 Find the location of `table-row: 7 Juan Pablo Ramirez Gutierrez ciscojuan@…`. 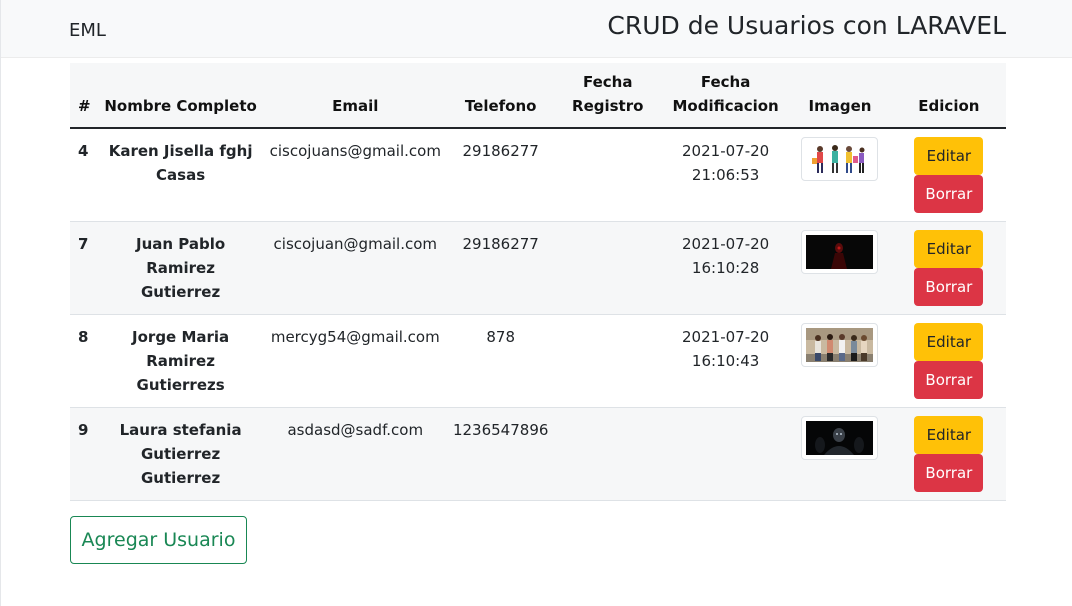

table-row: 7 Juan Pablo Ramirez Gutierrez ciscojuan@… is located at coordinates (538, 267).